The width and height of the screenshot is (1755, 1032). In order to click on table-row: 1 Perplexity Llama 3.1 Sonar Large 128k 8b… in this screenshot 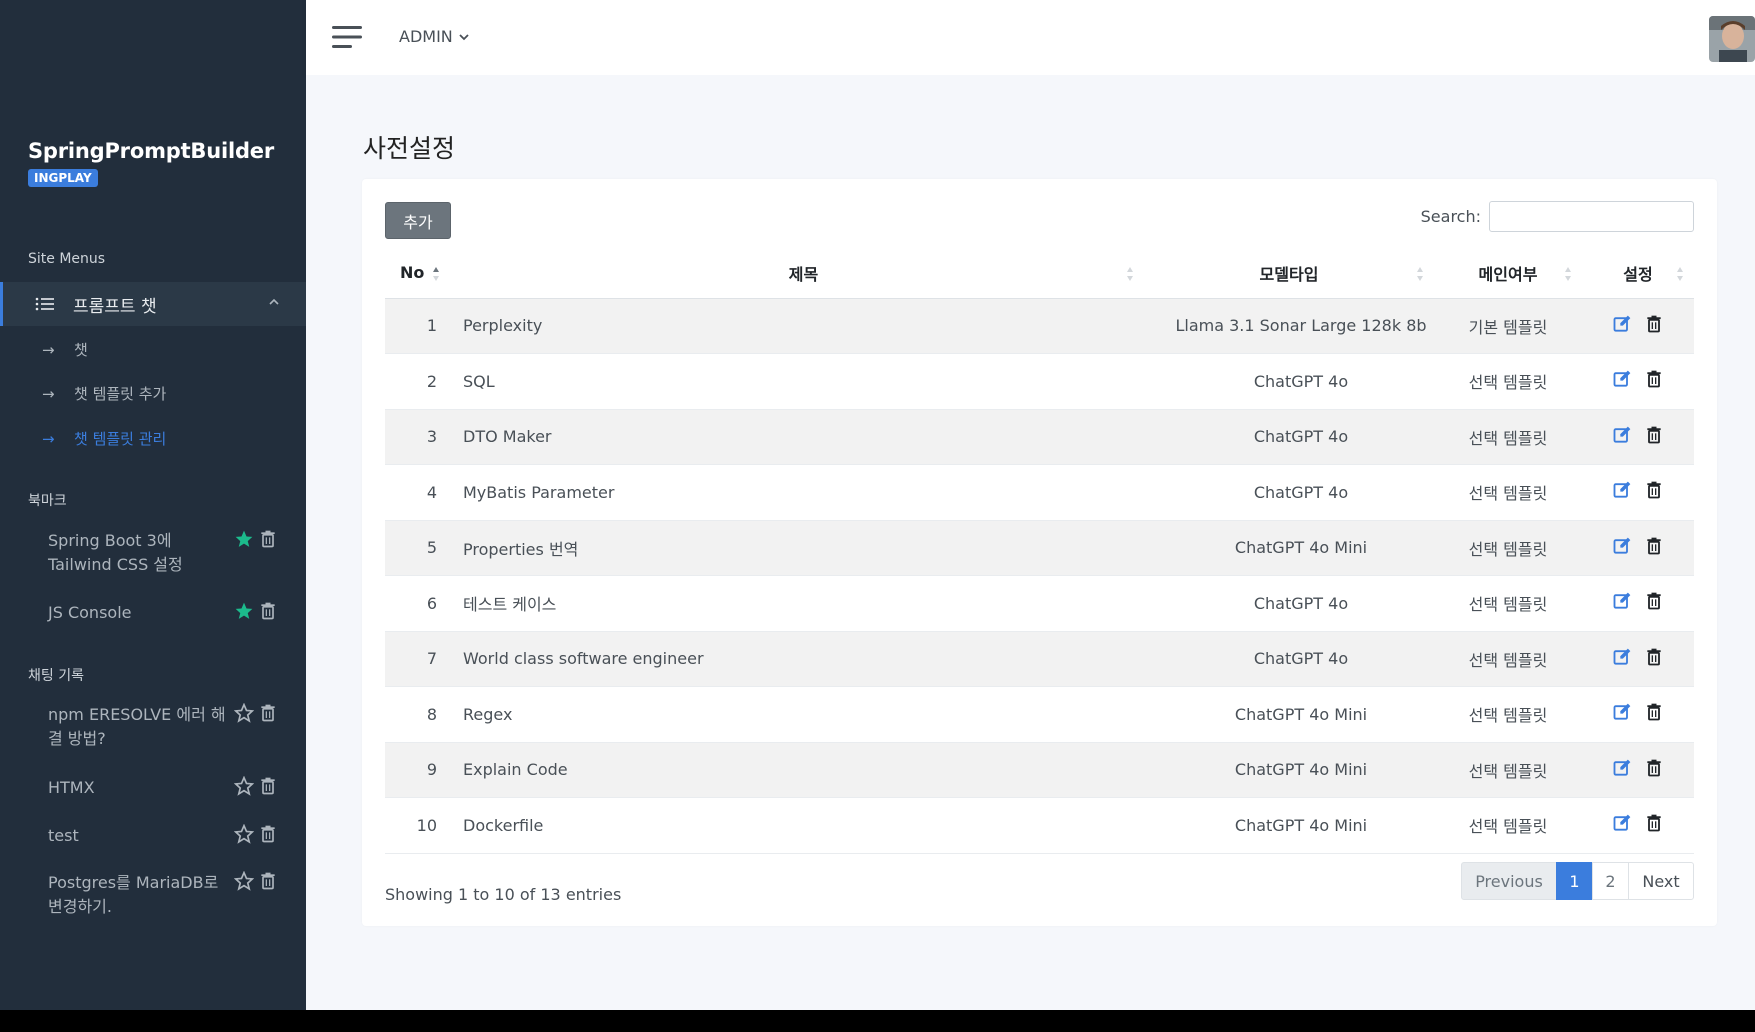, I will do `click(1039, 326)`.